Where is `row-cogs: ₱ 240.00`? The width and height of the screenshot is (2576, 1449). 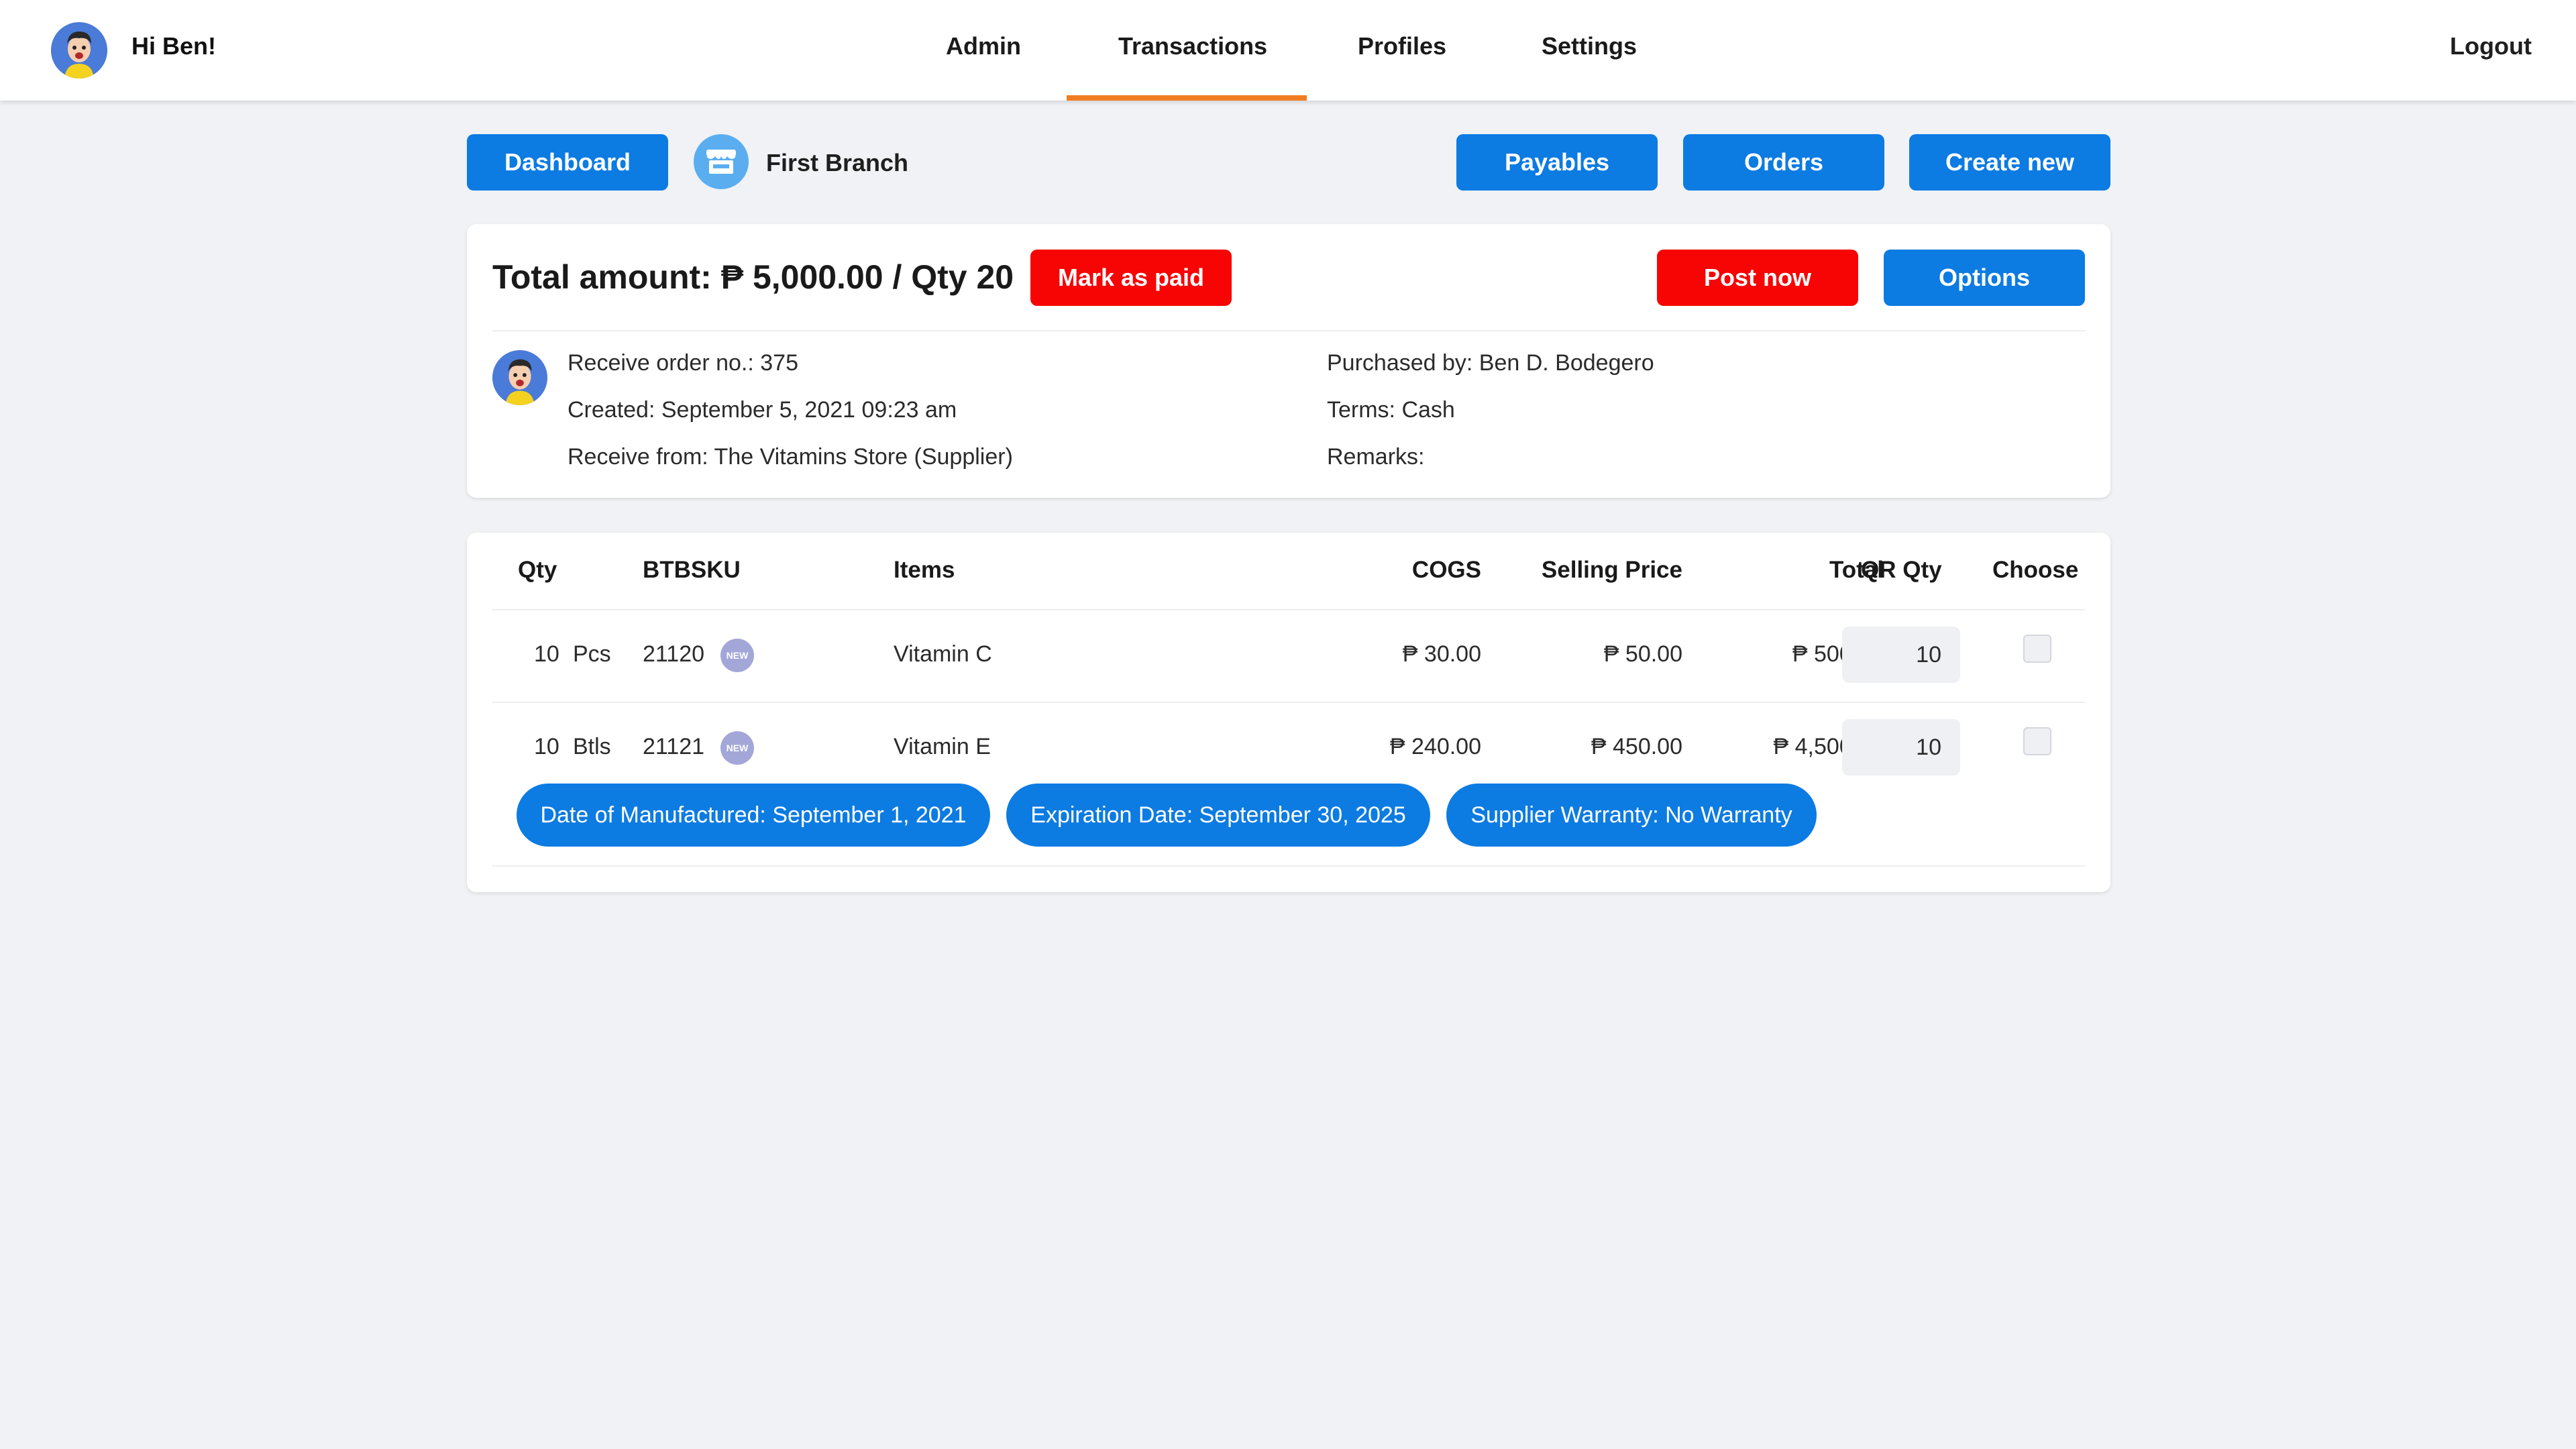
row-cogs: ₱ 240.00 is located at coordinates (1435, 746).